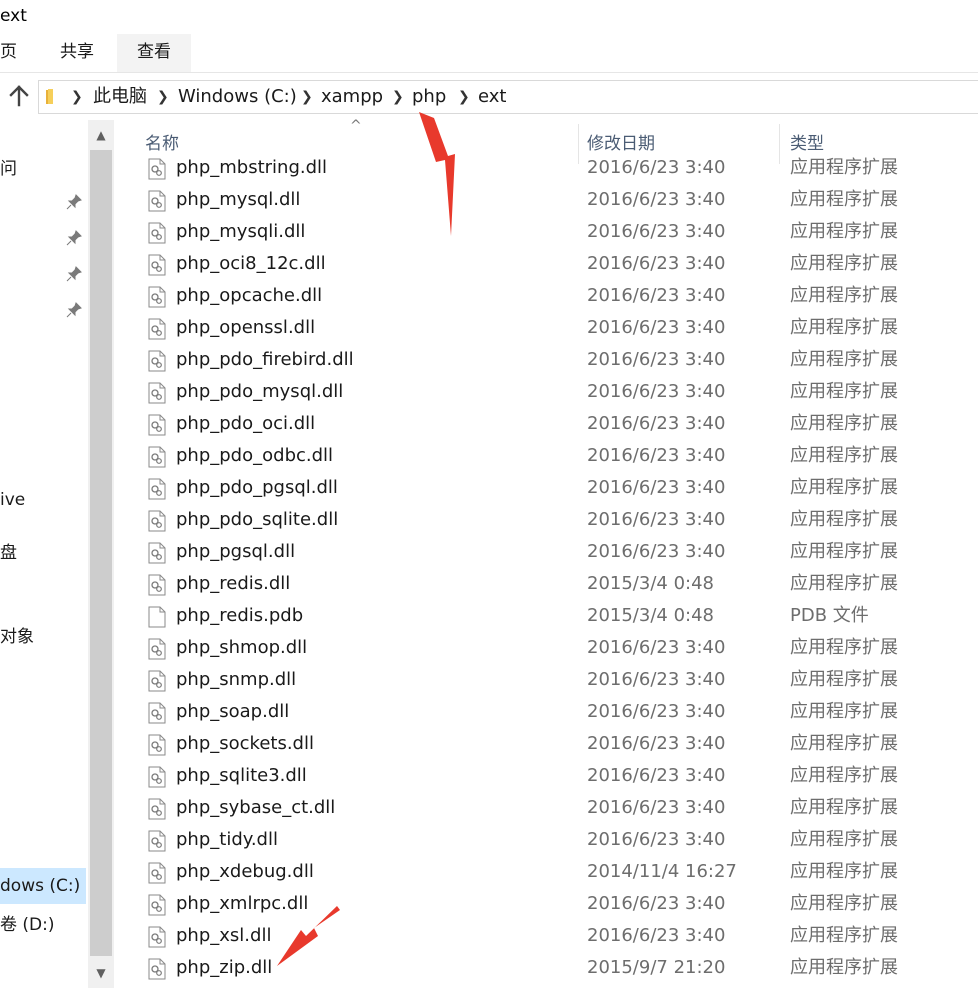  Describe the element at coordinates (233, 583) in the screenshot. I see `file-name: php_redis.dll` at that location.